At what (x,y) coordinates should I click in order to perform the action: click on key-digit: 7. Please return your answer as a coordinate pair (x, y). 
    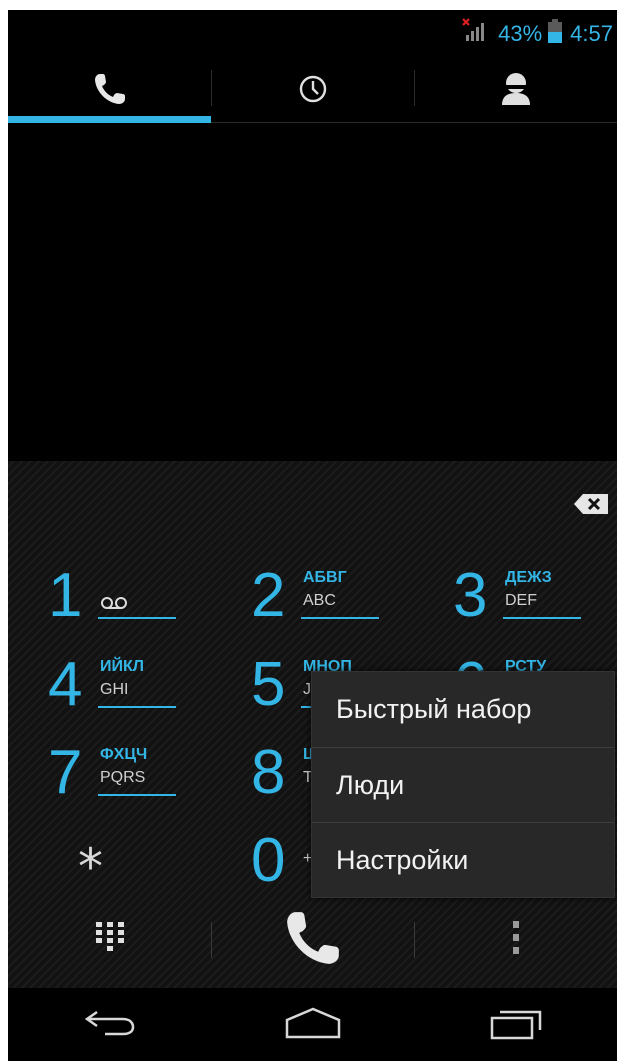
    Looking at the image, I should click on (65, 772).